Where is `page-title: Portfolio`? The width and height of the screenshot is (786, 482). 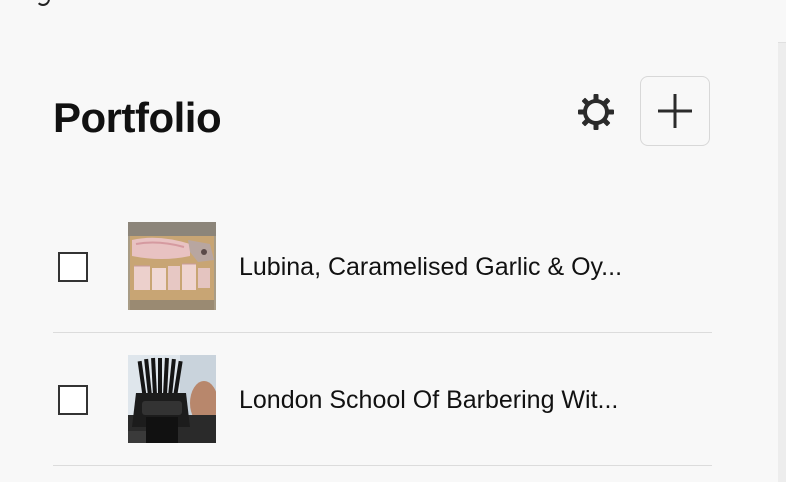
page-title: Portfolio is located at coordinates (137, 117).